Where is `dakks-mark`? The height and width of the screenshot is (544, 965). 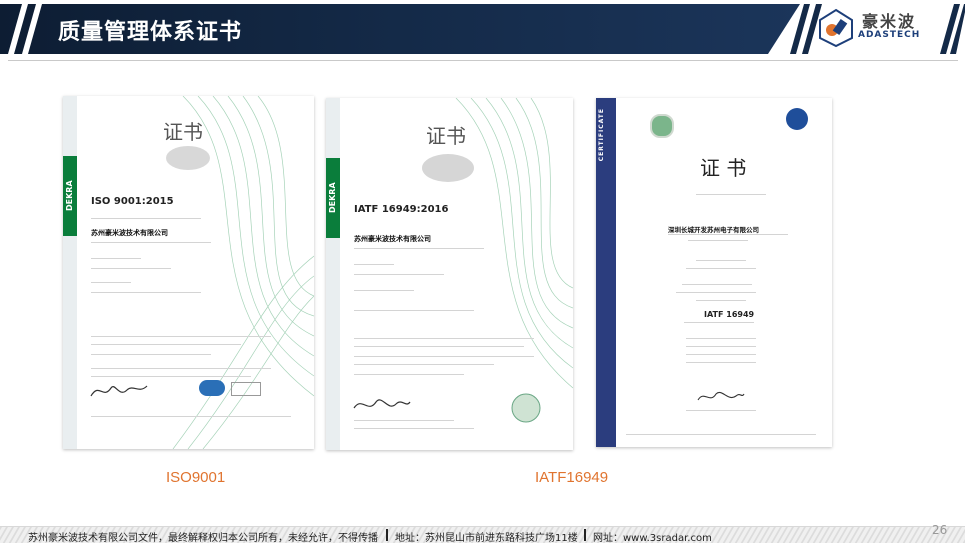 dakks-mark is located at coordinates (246, 389).